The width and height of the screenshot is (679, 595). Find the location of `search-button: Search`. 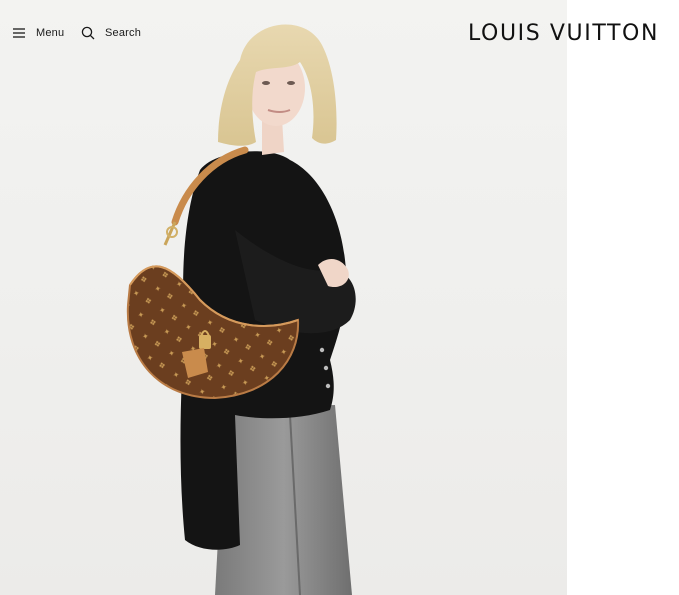

search-button: Search is located at coordinates (111, 33).